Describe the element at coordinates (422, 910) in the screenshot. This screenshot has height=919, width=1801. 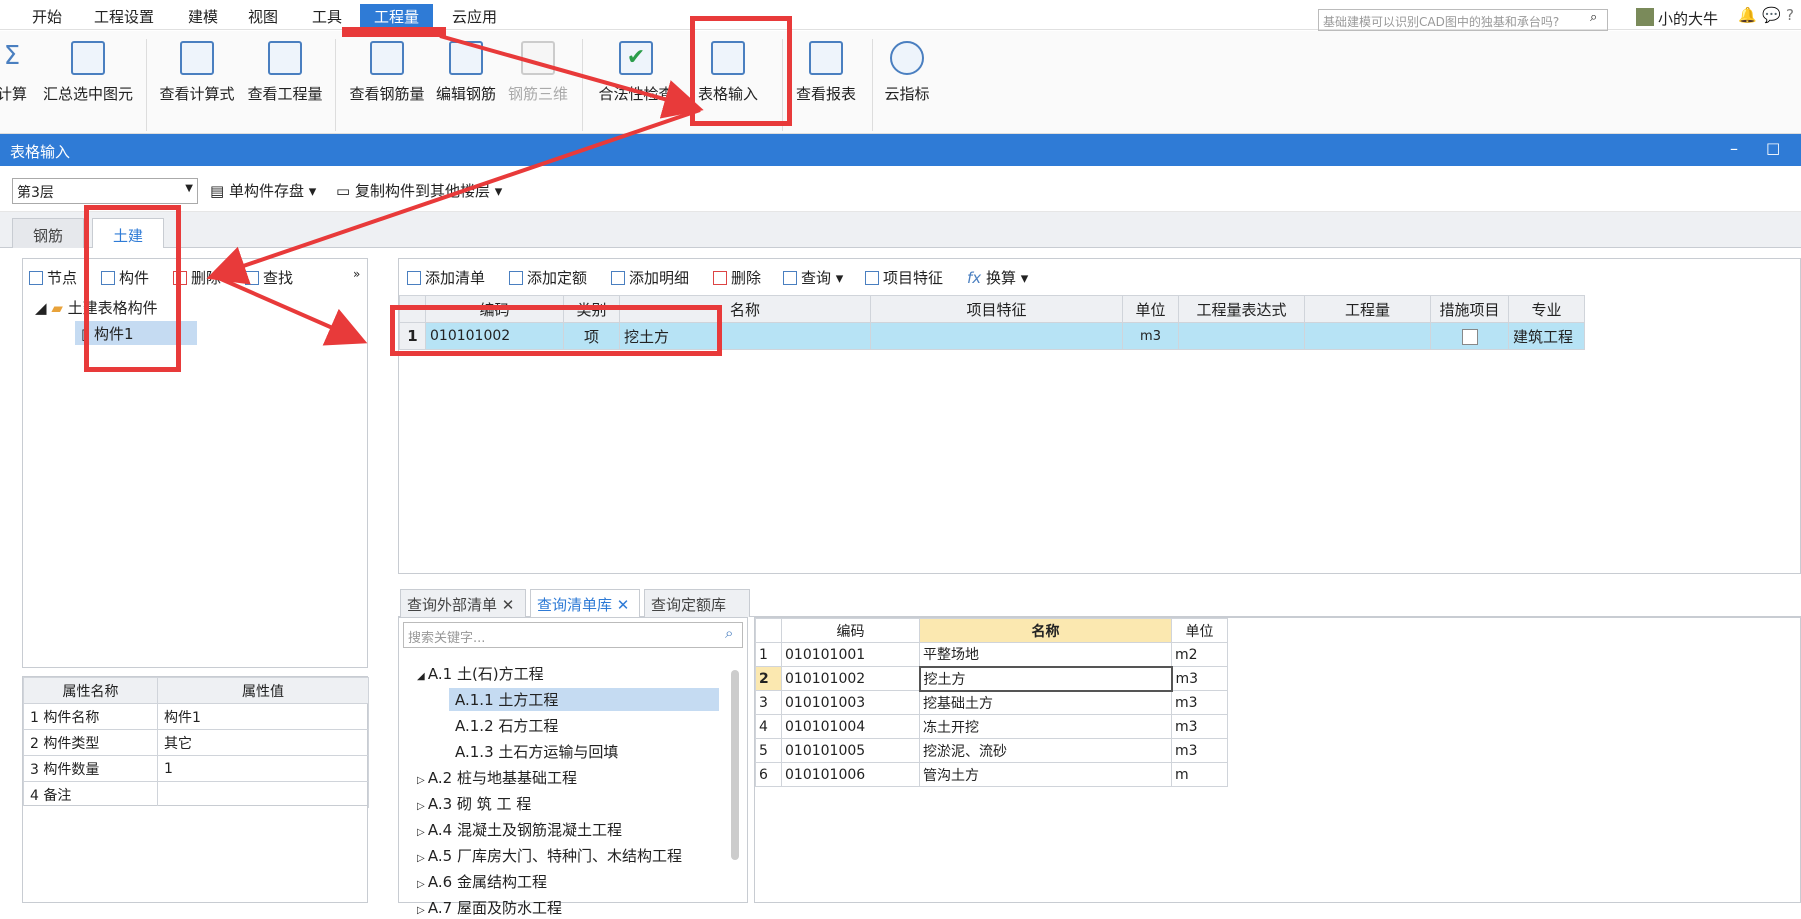
I see `expand-arrow-icon: ▷` at that location.